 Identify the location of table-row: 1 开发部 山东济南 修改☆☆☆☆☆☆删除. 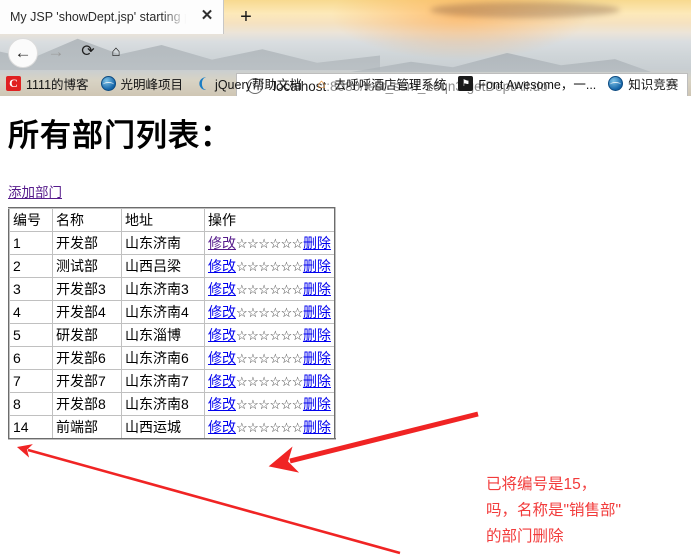
(172, 243).